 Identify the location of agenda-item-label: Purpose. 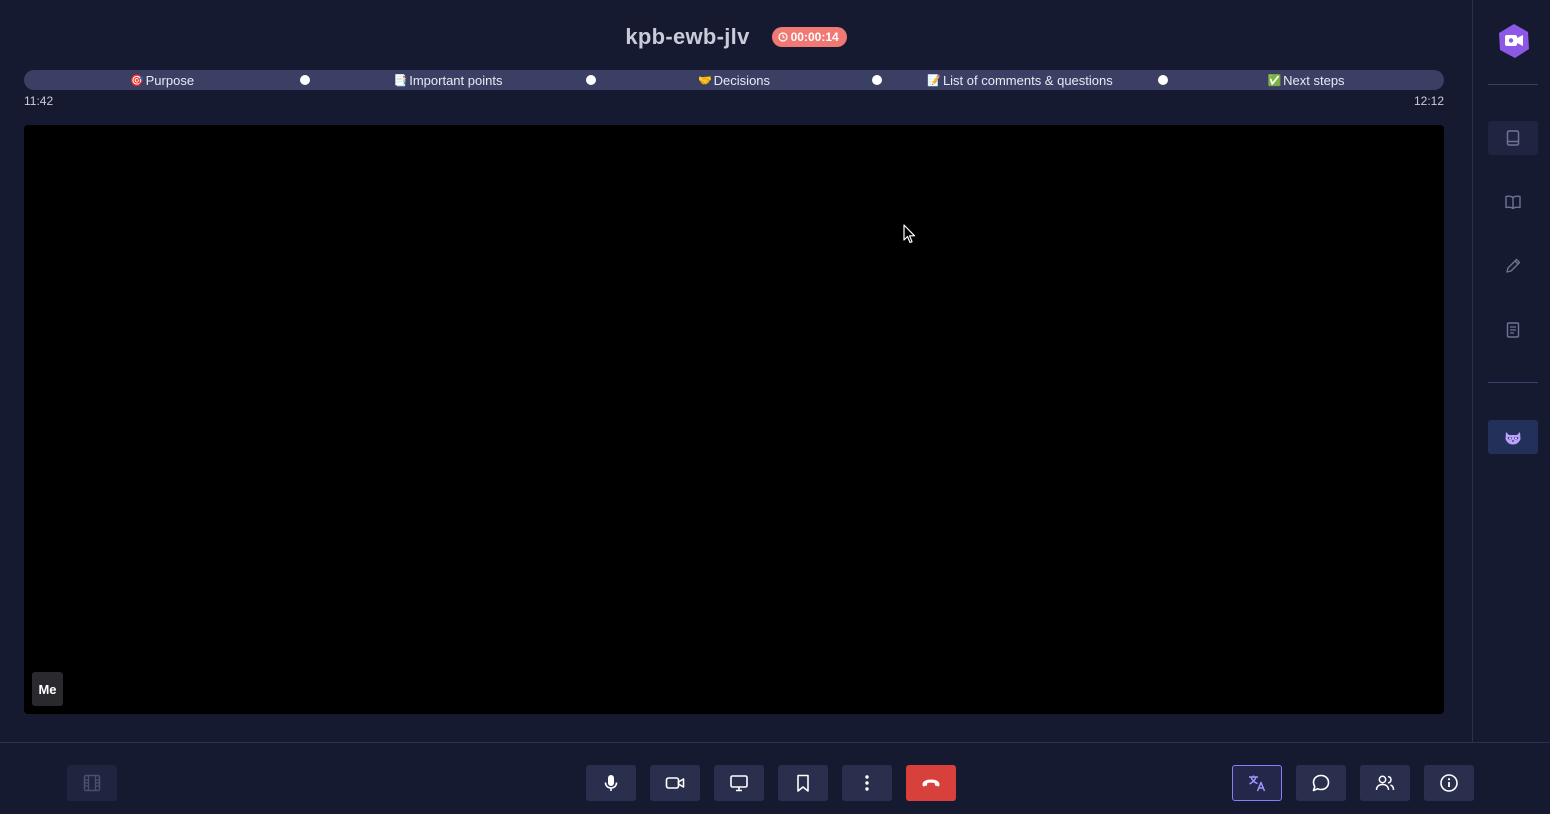
(170, 80).